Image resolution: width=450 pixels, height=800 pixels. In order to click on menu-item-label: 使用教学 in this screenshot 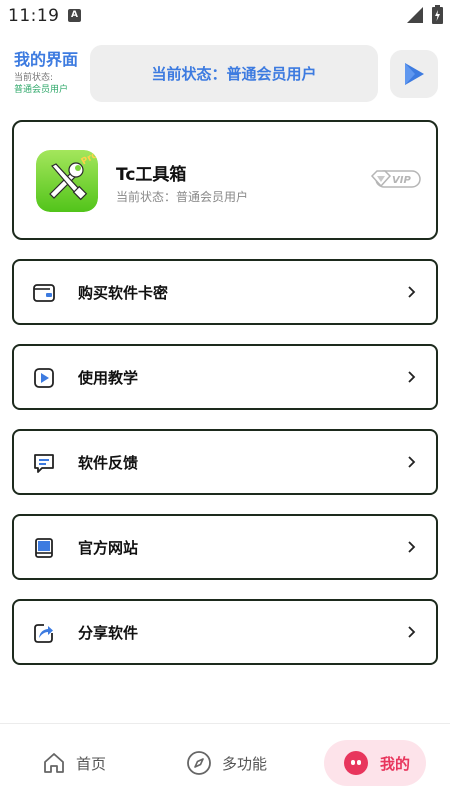, I will do `click(108, 378)`.